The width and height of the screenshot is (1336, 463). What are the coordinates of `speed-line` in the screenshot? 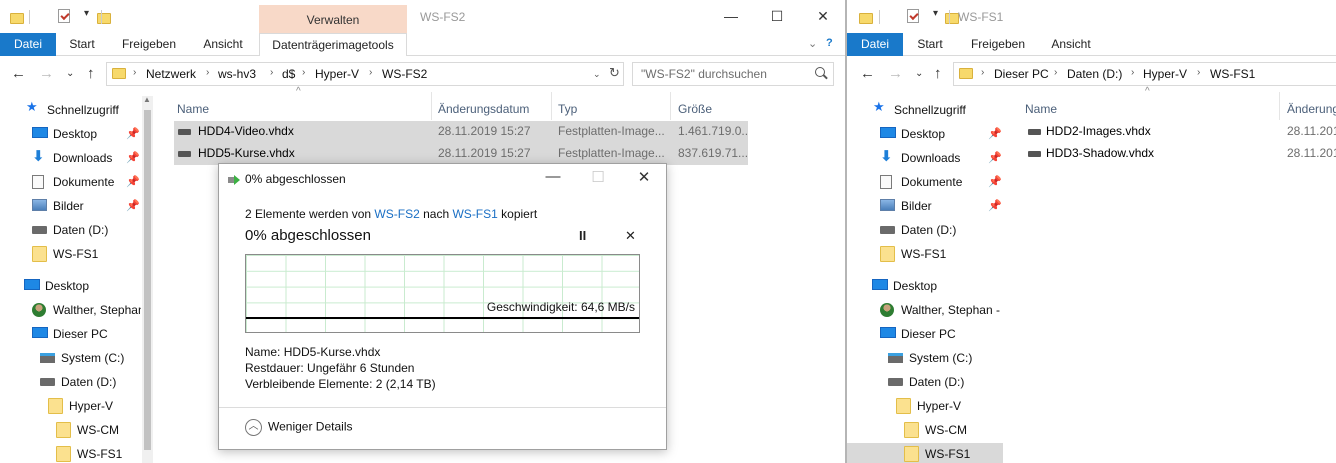 It's located at (442, 318).